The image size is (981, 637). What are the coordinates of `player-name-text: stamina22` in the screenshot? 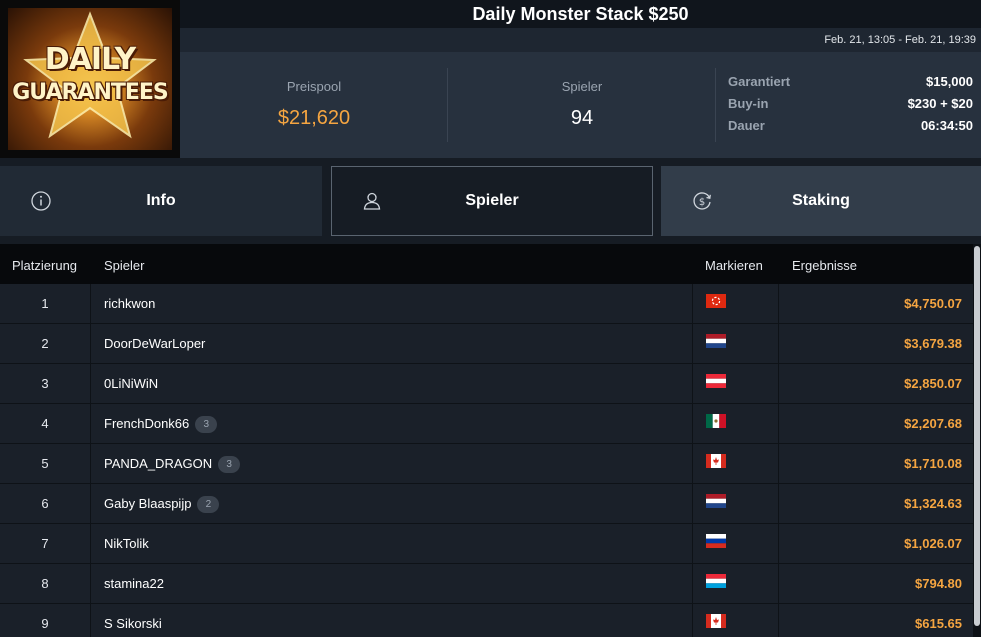 It's located at (134, 583).